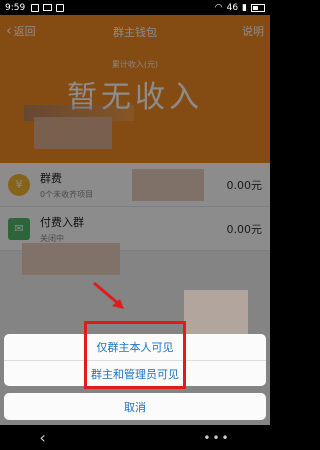  Describe the element at coordinates (35, 7) in the screenshot. I see `app-notification-icon` at that location.